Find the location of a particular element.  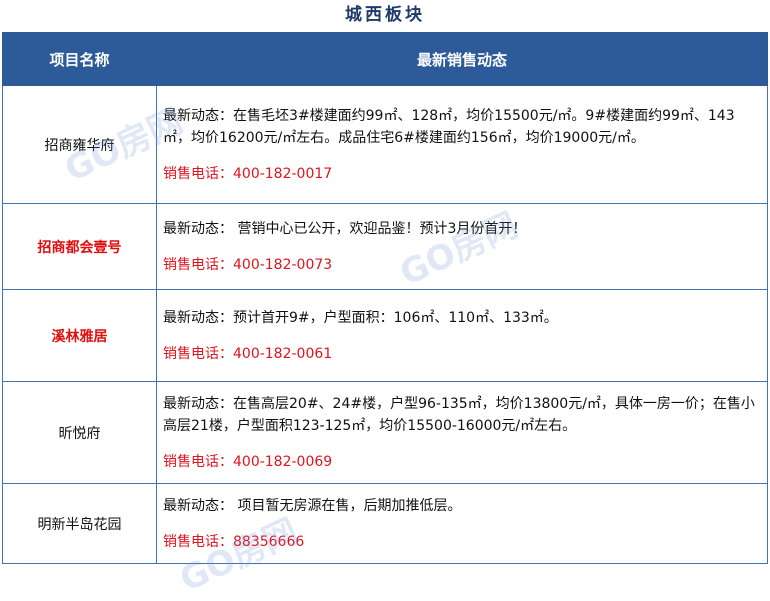

table-header-row: 项目名称 最新销售动态 is located at coordinates (385, 59).